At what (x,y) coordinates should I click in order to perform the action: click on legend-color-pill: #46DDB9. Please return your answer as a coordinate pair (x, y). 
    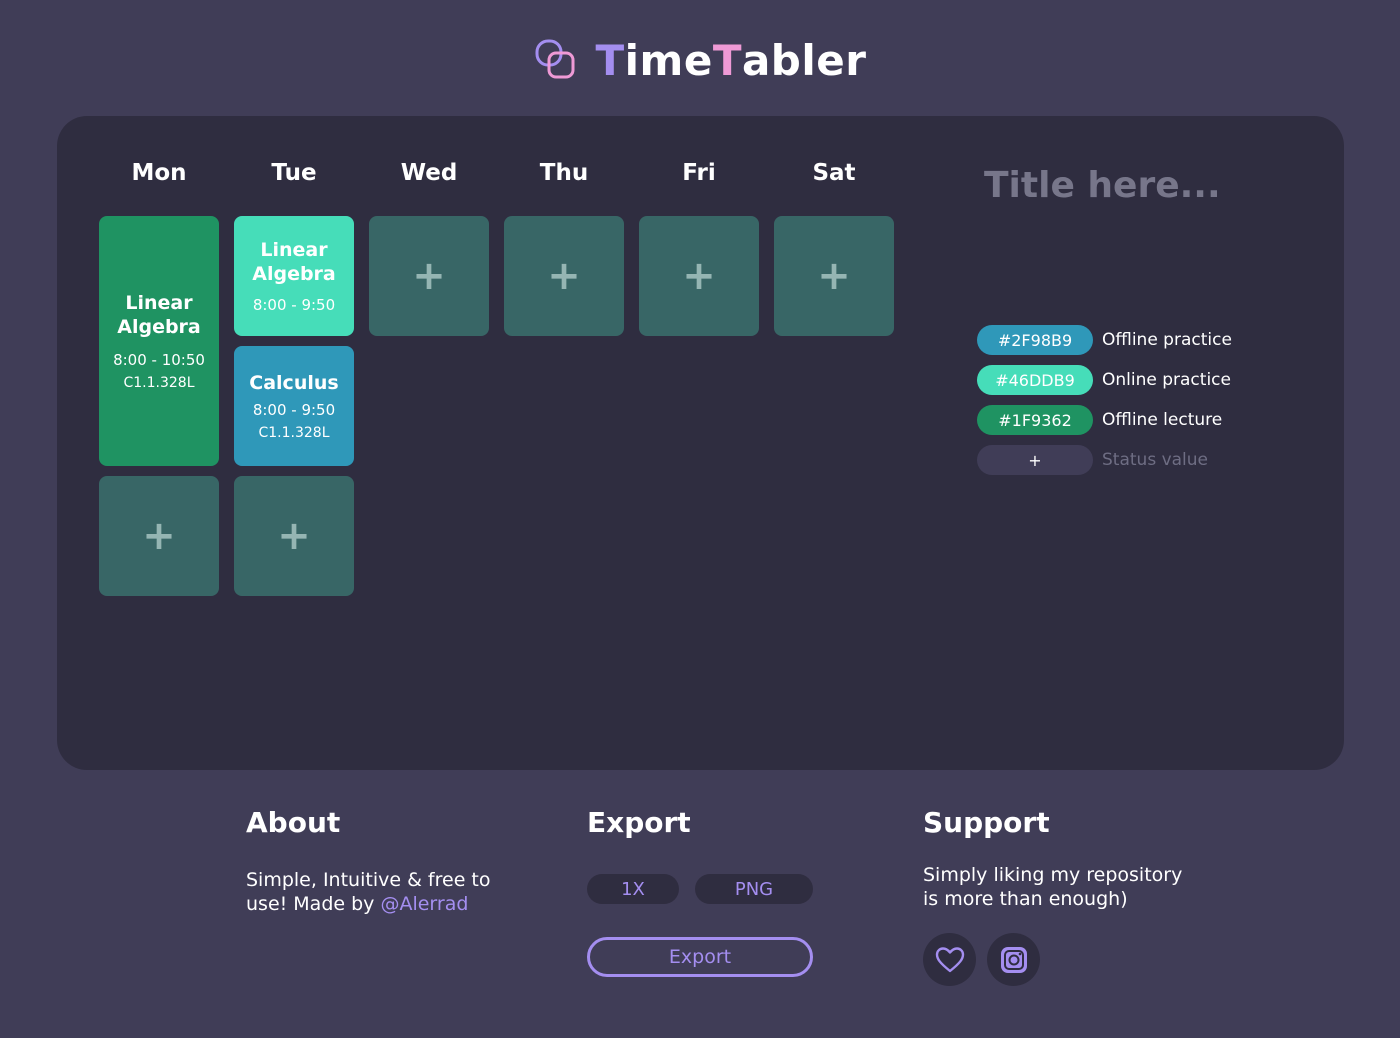
    Looking at the image, I should click on (1035, 380).